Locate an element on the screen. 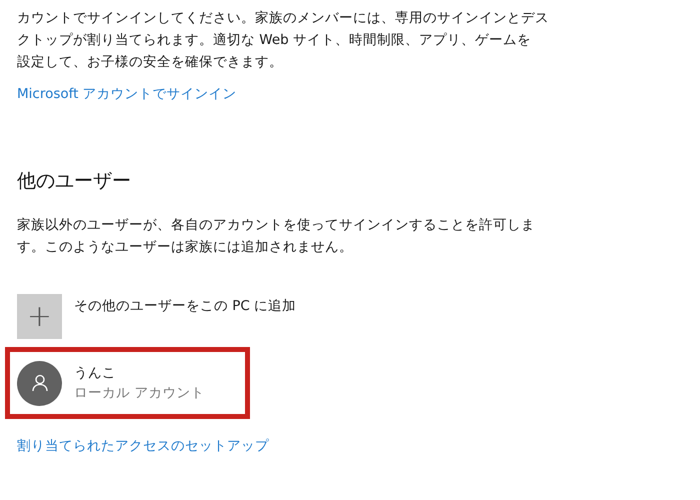  family-description: カウントでサインインしてください。家族のメンバーには、専用のサインインとデス クトップが割り当てられます。適切な Web サイト、時間制限、アプリ、ゲームを 設定して、お子様の安全を確保できます。 is located at coordinates (283, 40).